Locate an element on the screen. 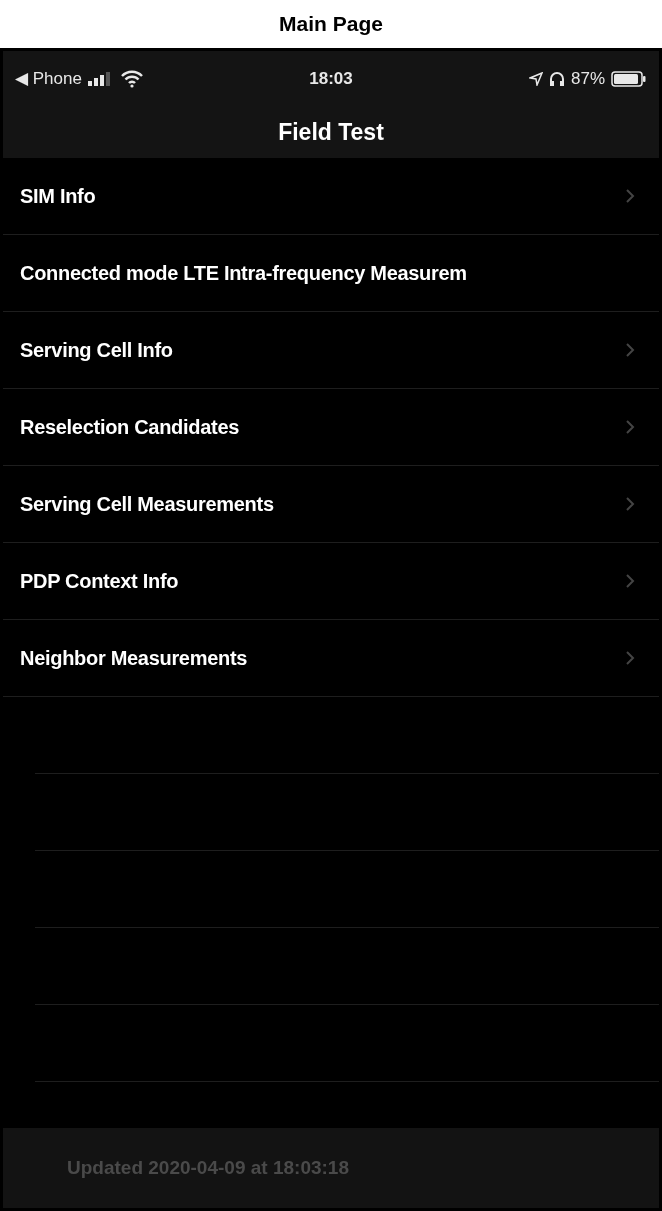 The width and height of the screenshot is (662, 1211). wifi-icon is located at coordinates (131, 78).